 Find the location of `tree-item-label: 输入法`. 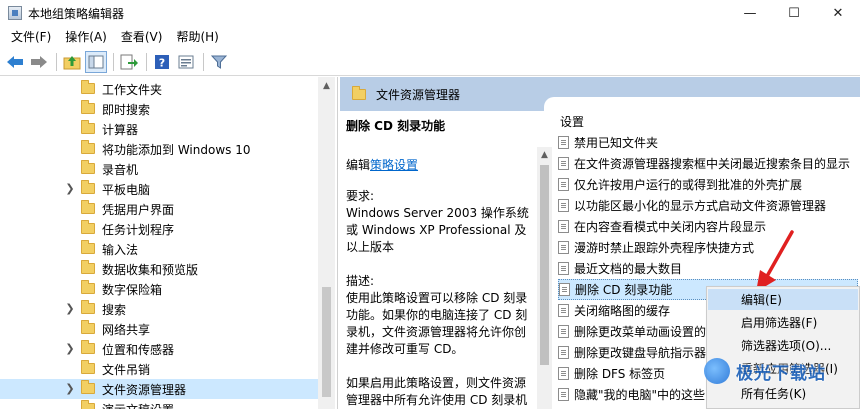

tree-item-label: 输入法 is located at coordinates (120, 250).